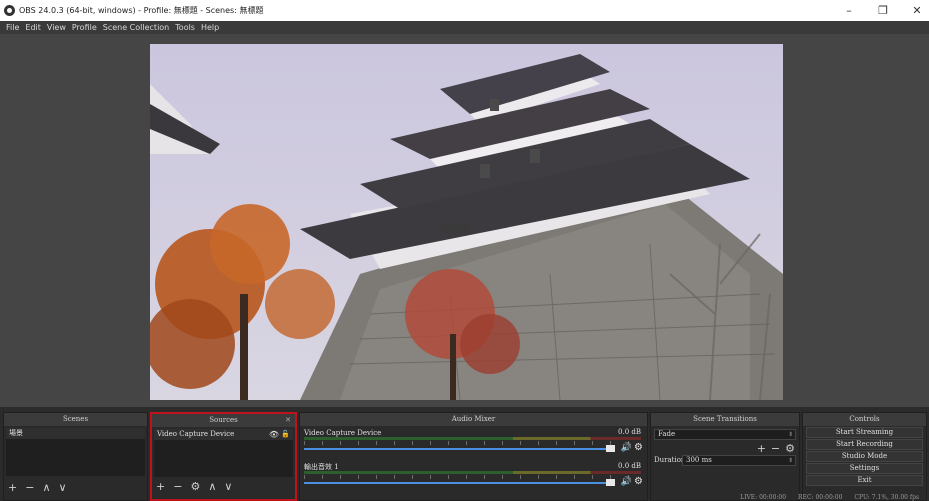  What do you see at coordinates (29, 487) in the screenshot?
I see `remove-scene-button: −` at bounding box center [29, 487].